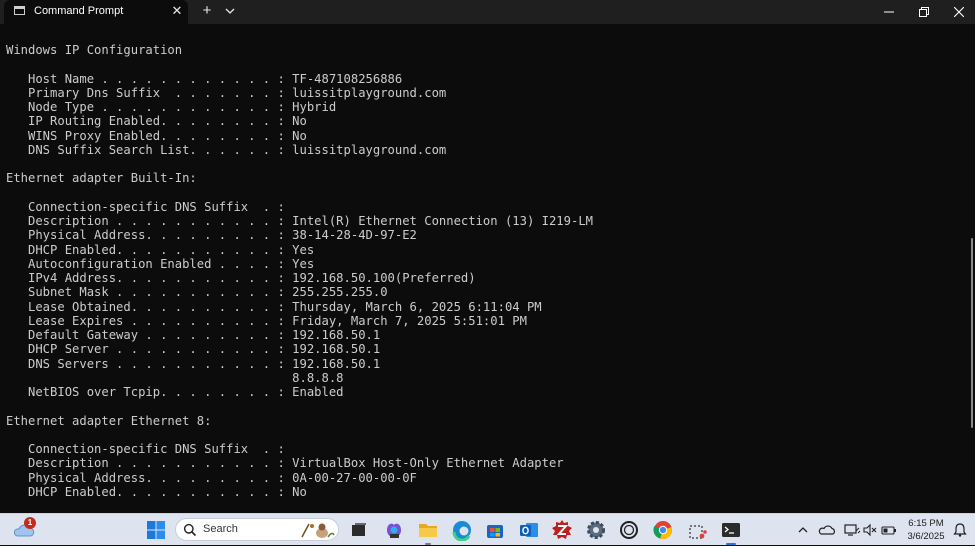 The width and height of the screenshot is (975, 546). I want to click on scrollbar, so click(972, 268).